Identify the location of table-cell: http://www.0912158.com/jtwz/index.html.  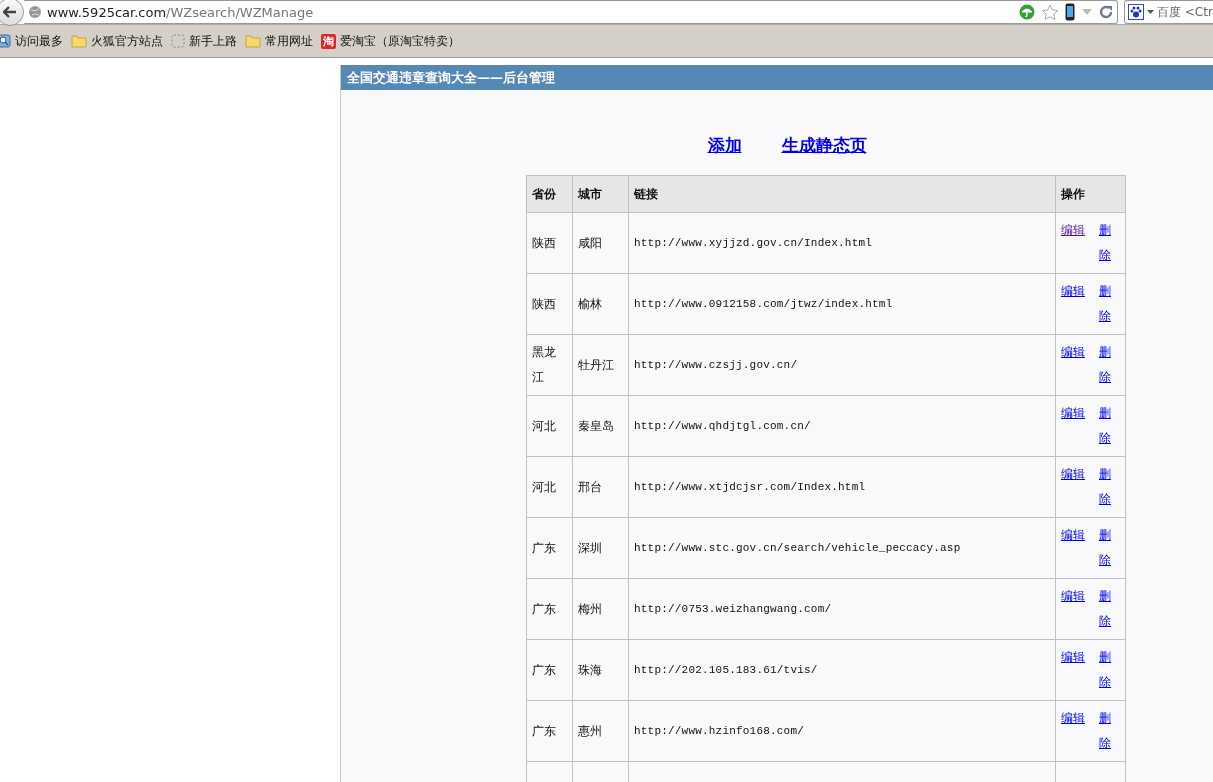
(842, 304).